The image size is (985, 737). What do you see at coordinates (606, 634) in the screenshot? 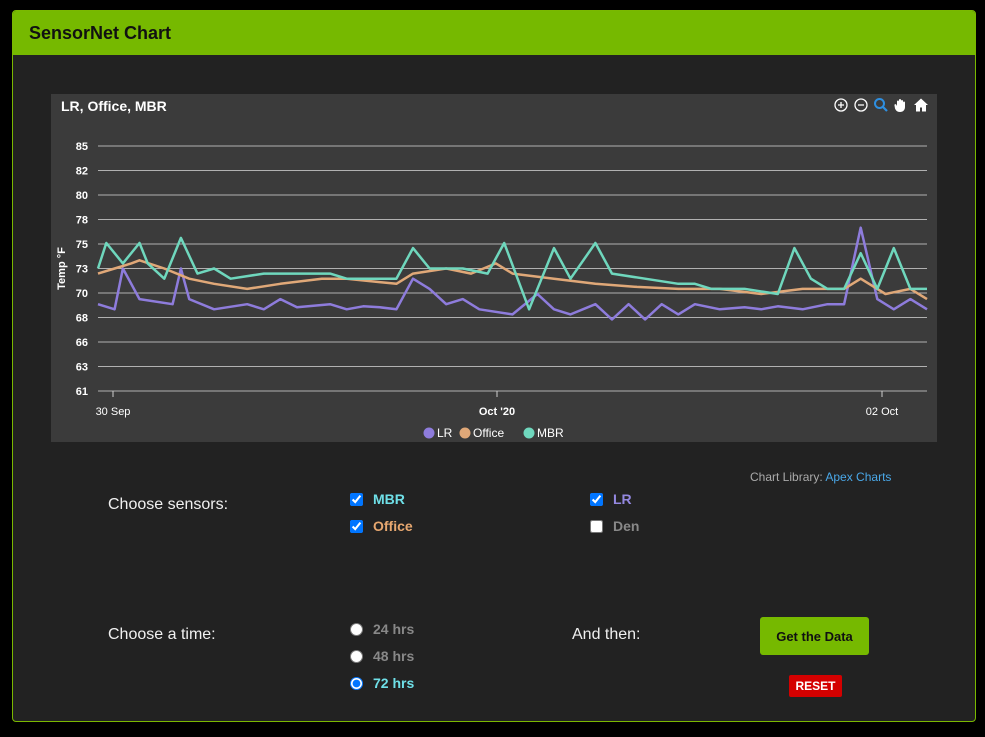
I see `then-label: And then:` at bounding box center [606, 634].